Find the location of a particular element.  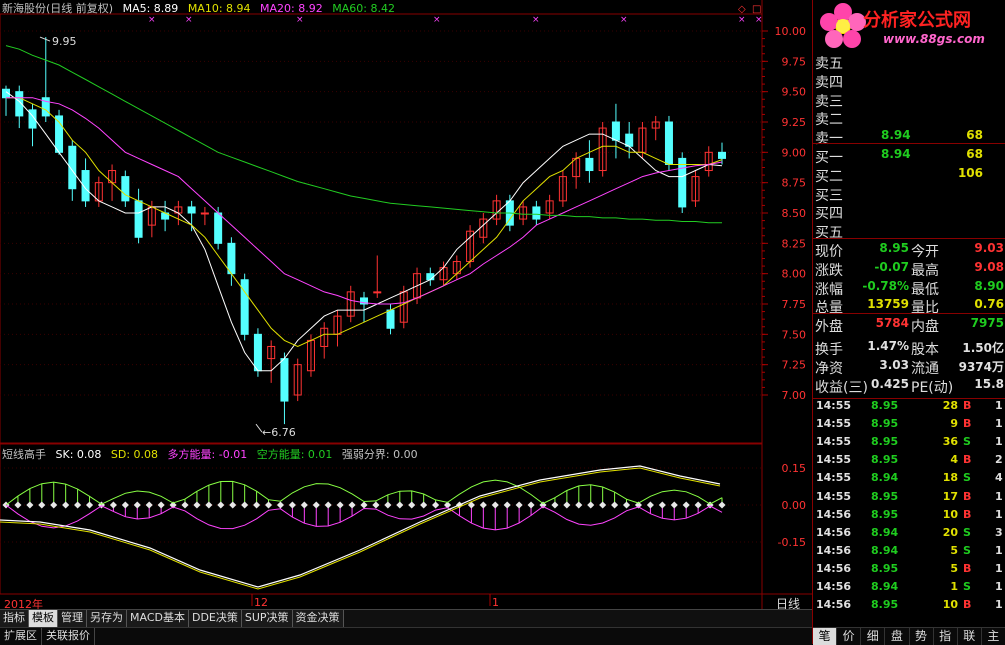

orderbook-row: 卖四 is located at coordinates (909, 81).